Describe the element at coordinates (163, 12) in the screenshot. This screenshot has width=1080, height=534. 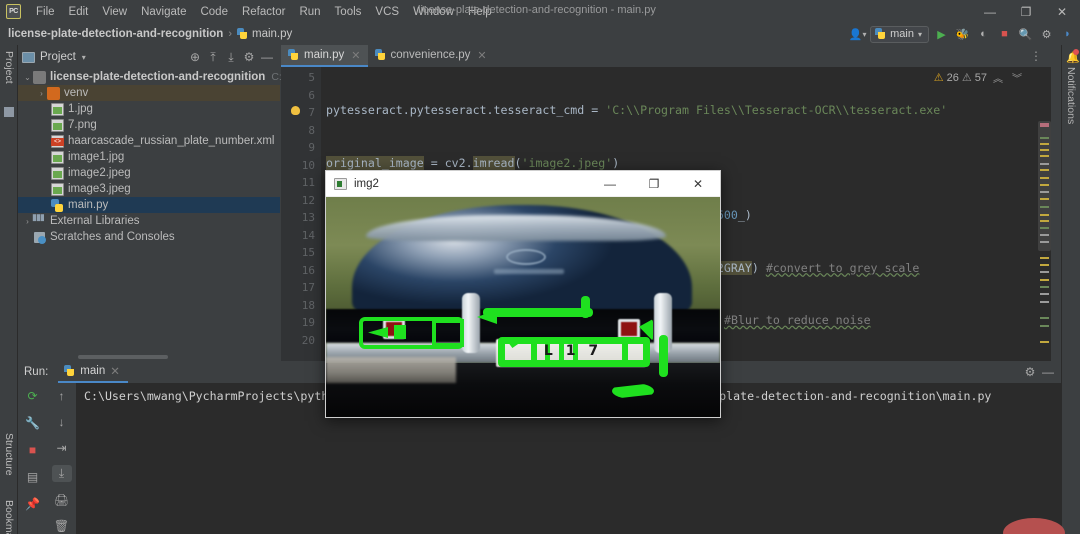
I see `menu-navigate: Navigate` at that location.